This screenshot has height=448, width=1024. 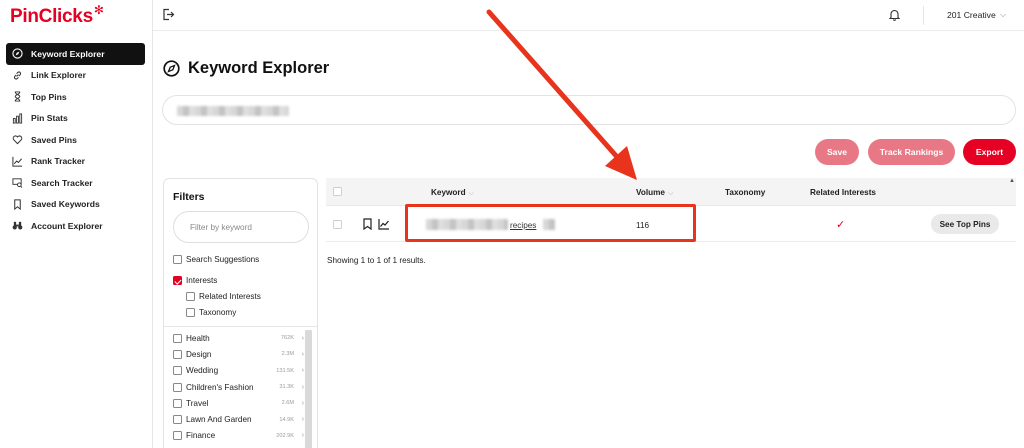 I want to click on category-label: Design, so click(x=199, y=354).